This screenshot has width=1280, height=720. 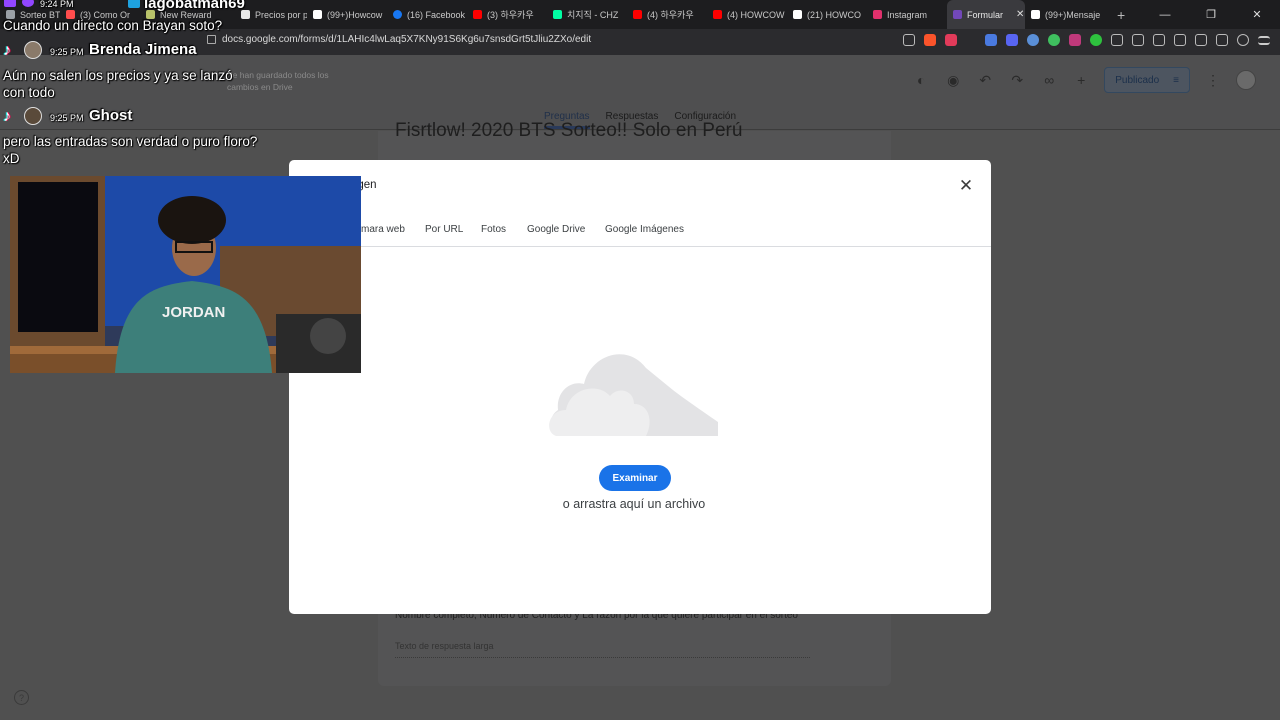 What do you see at coordinates (985, 80) in the screenshot?
I see `undo-icon: ↶` at bounding box center [985, 80].